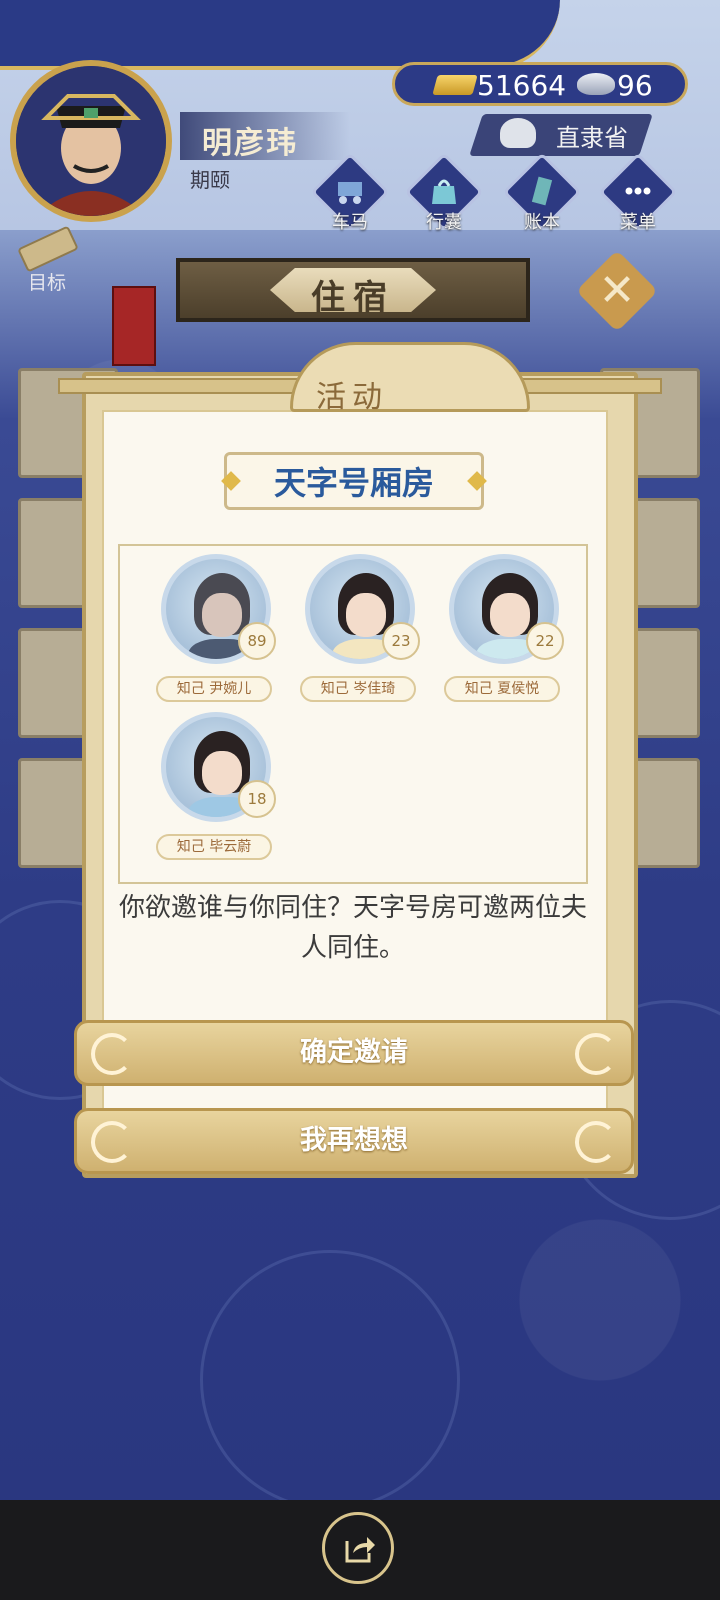 This screenshot has height=1600, width=720. What do you see at coordinates (216, 634) in the screenshot?
I see `companion-card: 89 知己 尹婉儿` at bounding box center [216, 634].